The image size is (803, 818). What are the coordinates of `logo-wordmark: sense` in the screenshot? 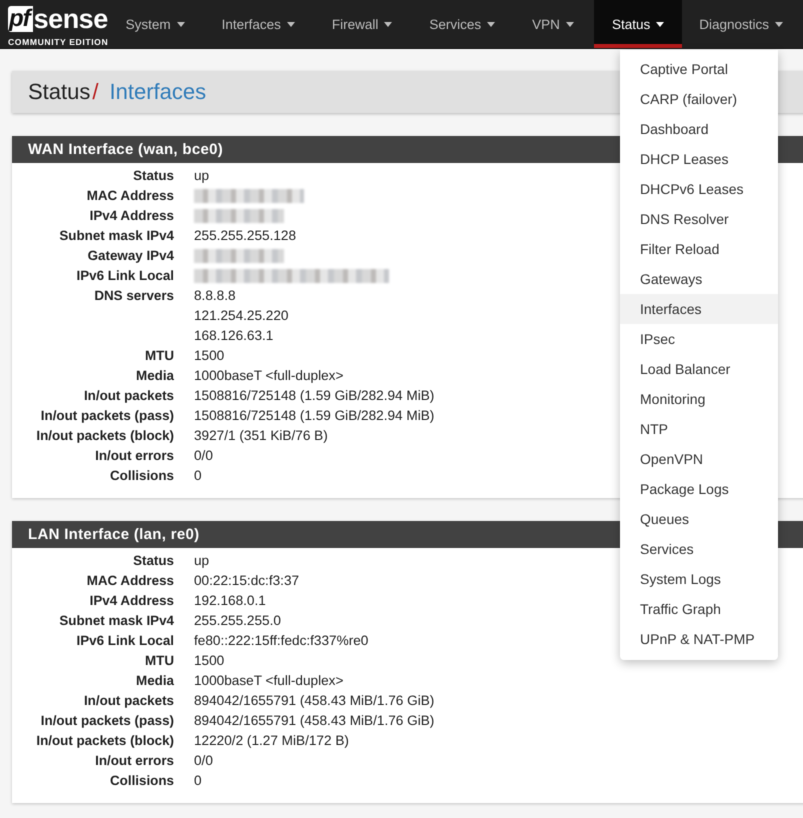 It's located at (71, 19).